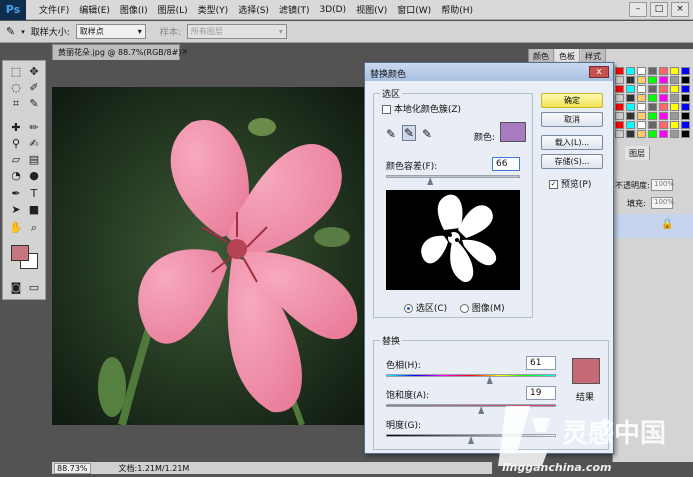  What do you see at coordinates (570, 183) in the screenshot?
I see `preview-option: ✓ 预览(P)` at bounding box center [570, 183].